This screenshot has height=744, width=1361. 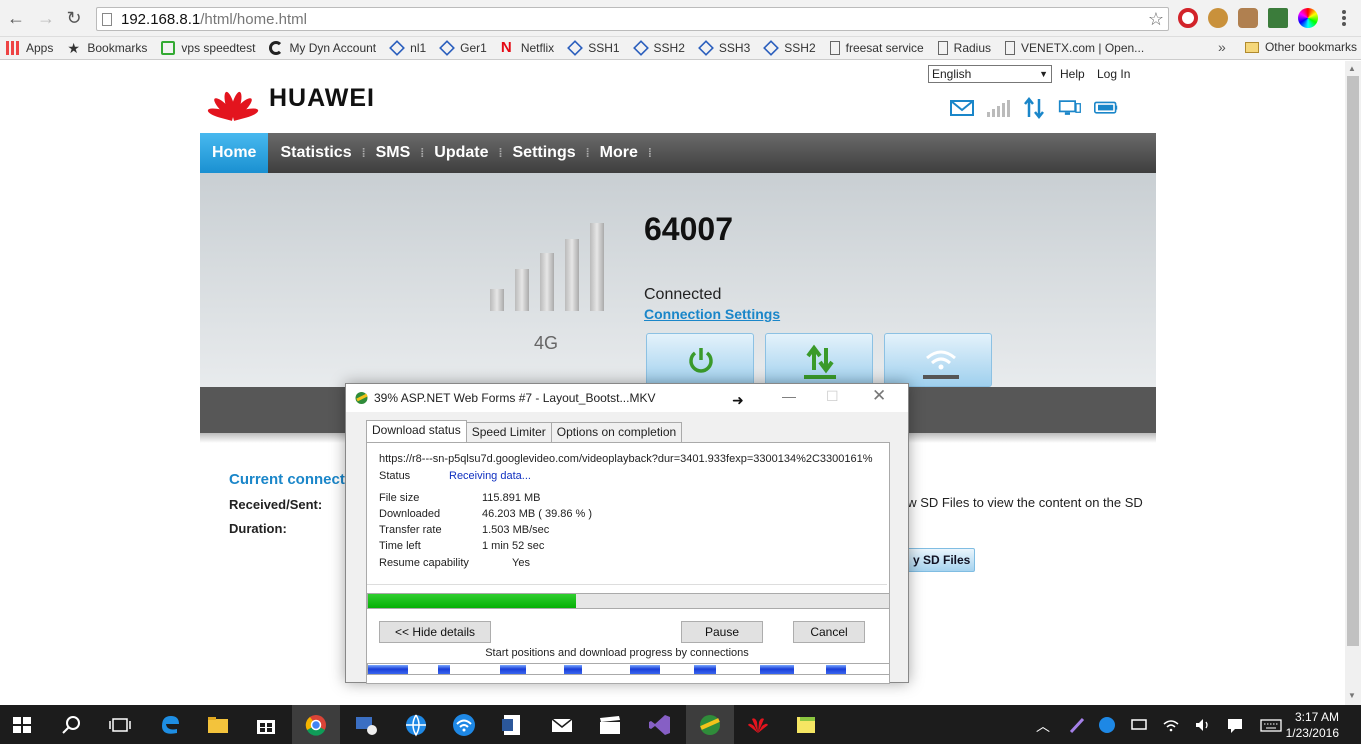 What do you see at coordinates (829, 632) in the screenshot?
I see `cancel-button: Cancel` at bounding box center [829, 632].